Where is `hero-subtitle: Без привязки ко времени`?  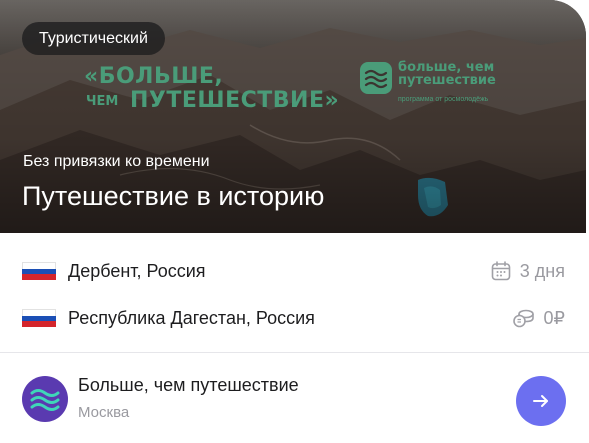
hero-subtitle: Без привязки ко времени is located at coordinates (116, 161).